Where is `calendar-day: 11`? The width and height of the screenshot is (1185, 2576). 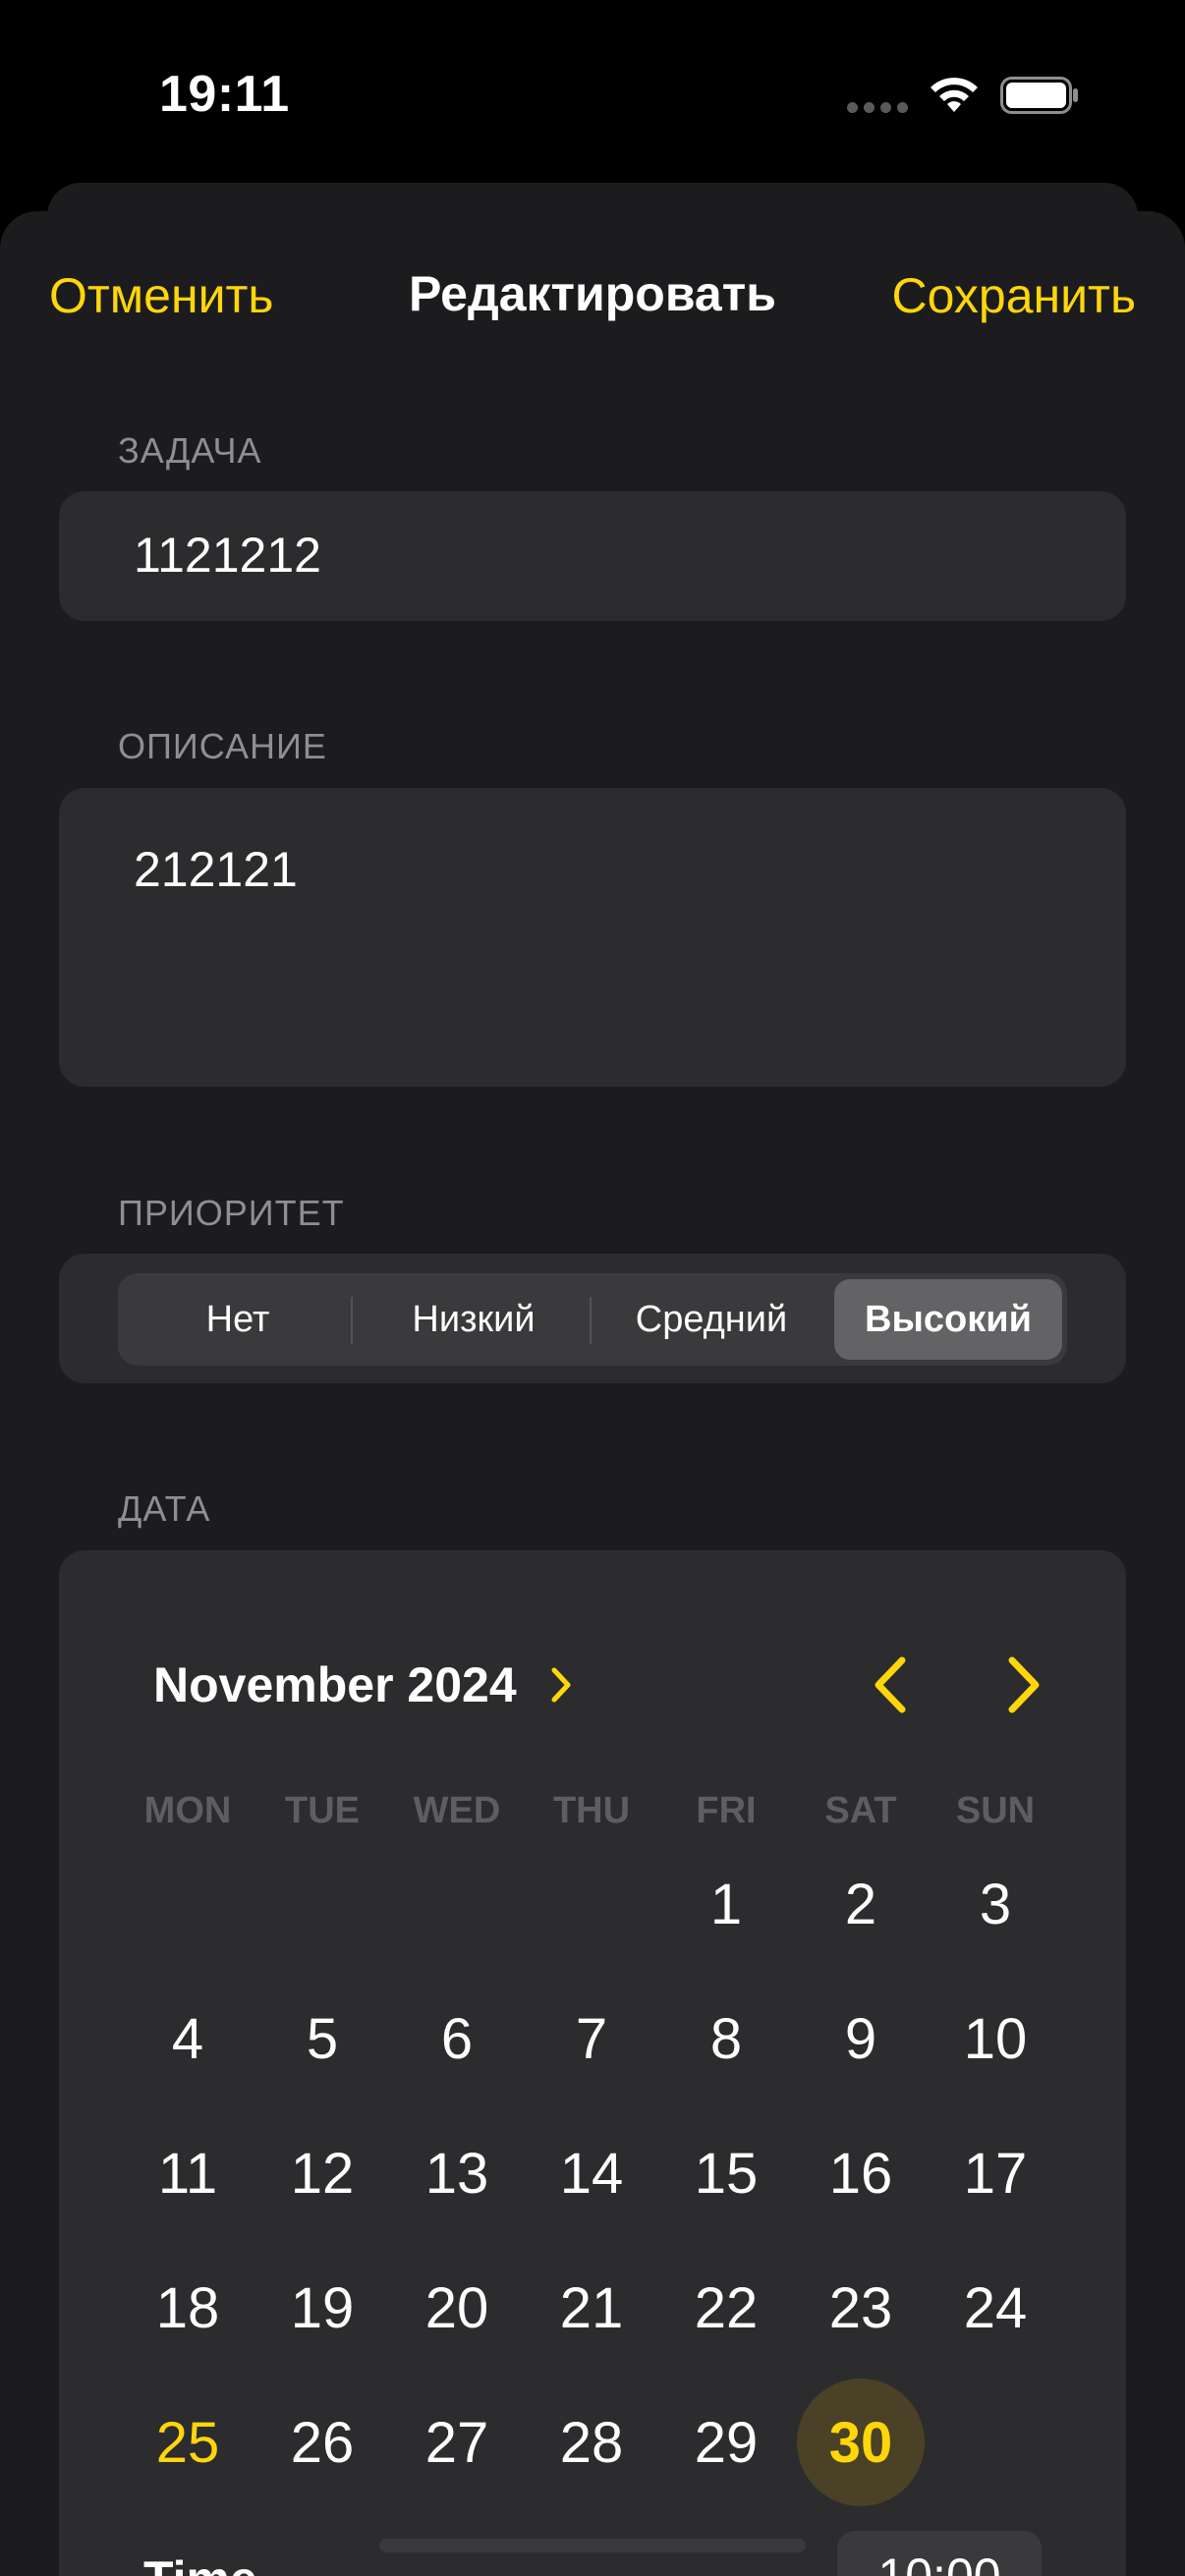
calendar-day: 11 is located at coordinates (188, 2173).